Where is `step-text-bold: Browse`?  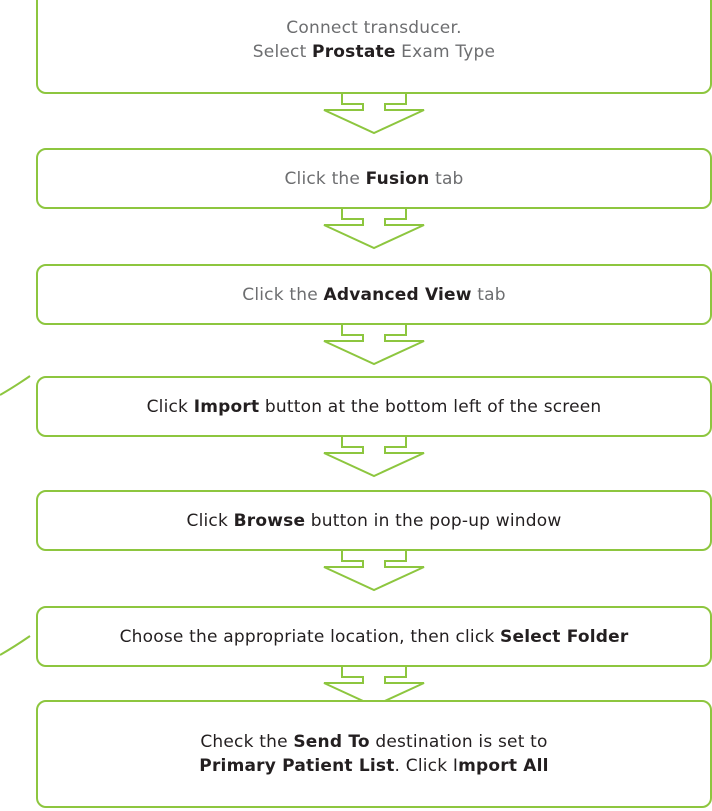
step-text-bold: Browse is located at coordinates (269, 520).